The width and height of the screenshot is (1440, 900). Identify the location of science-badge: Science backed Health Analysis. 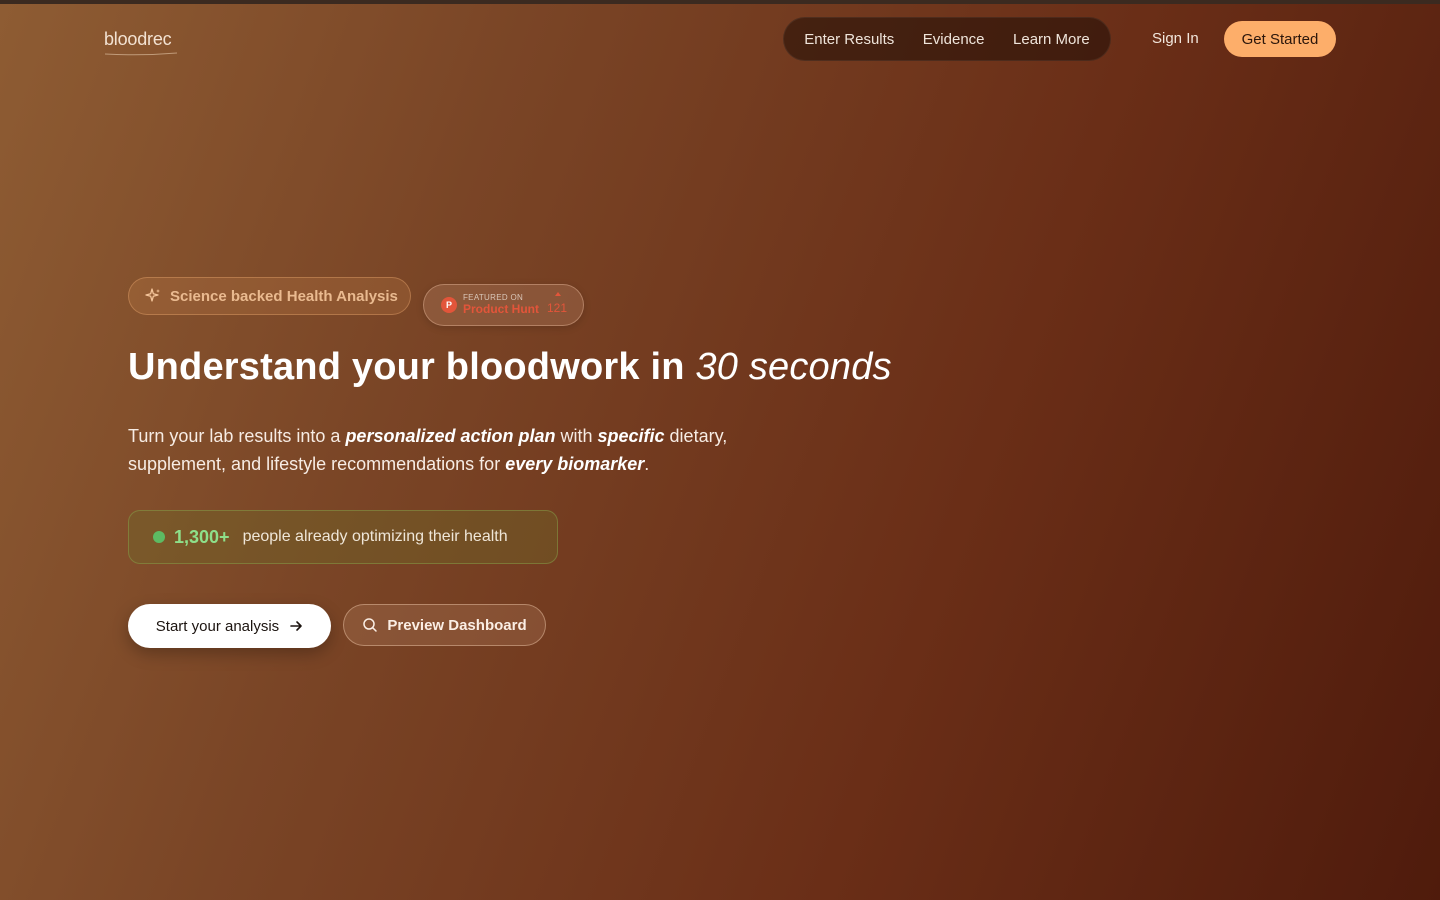
(269, 296).